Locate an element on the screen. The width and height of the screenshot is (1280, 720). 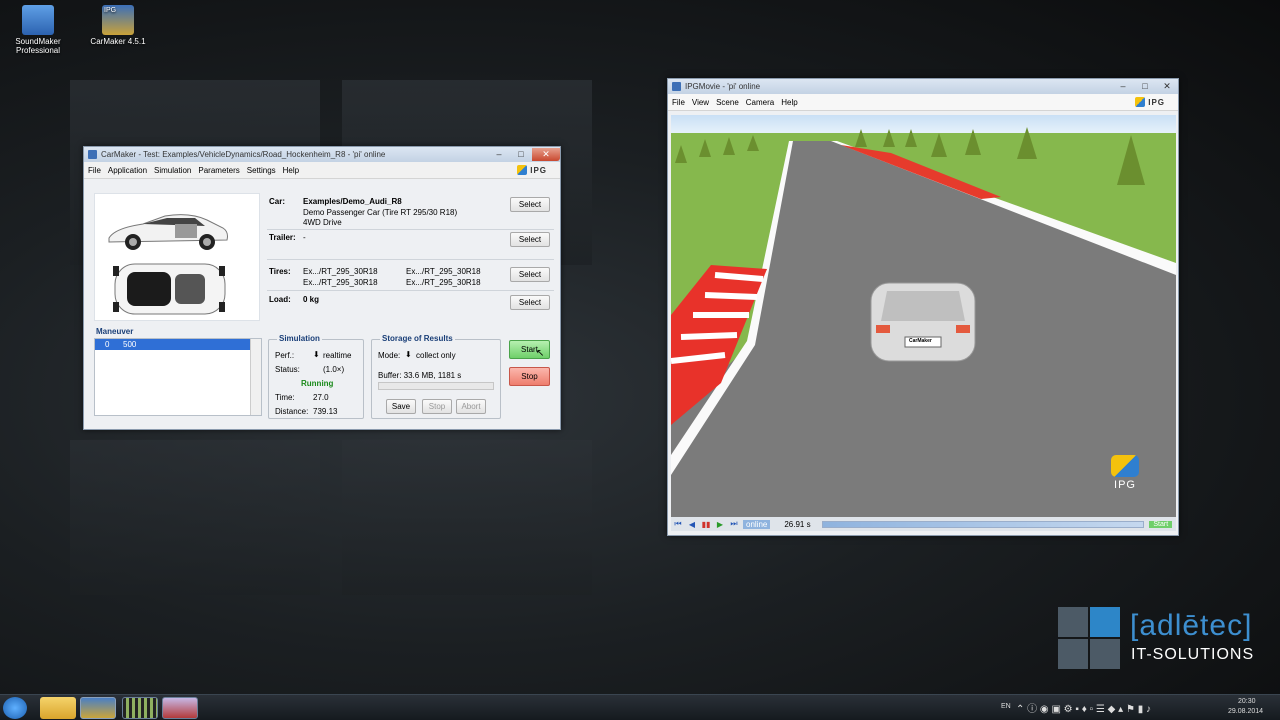
scene-ipg-watermark: IPG is located at coordinates (1125, 473).